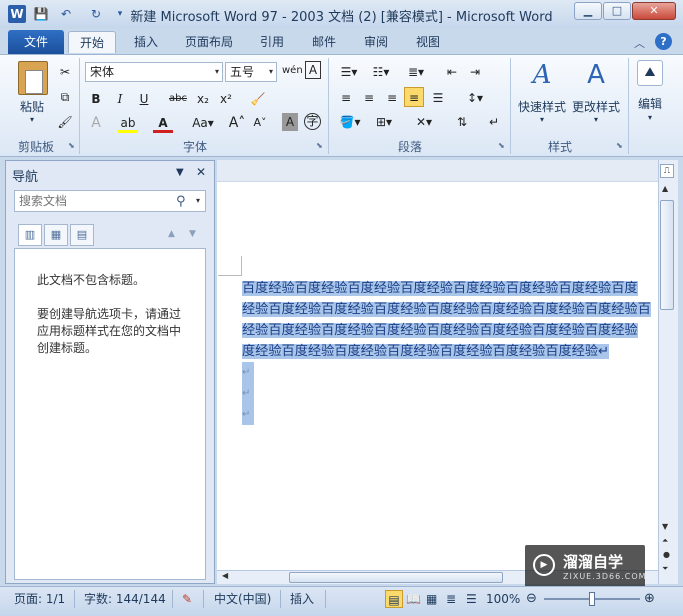 This screenshot has width=683, height=616. I want to click on align-center-icon: ≡, so click(369, 98).